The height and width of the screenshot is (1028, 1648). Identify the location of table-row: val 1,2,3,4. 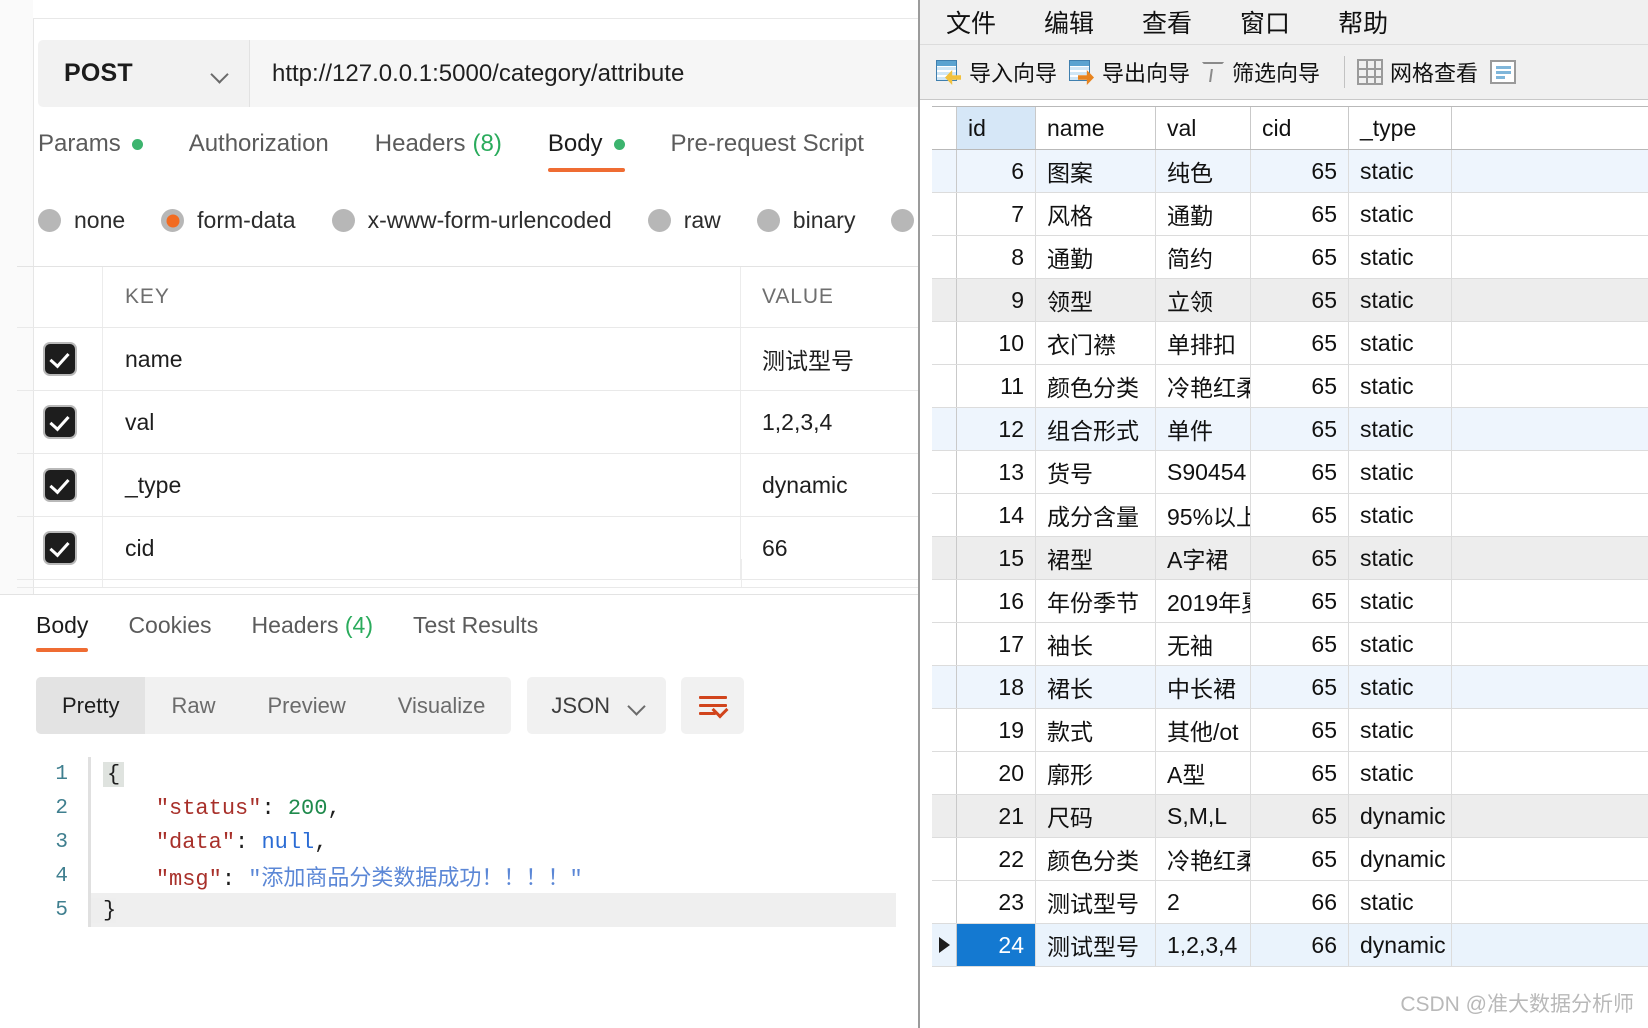
(467, 422).